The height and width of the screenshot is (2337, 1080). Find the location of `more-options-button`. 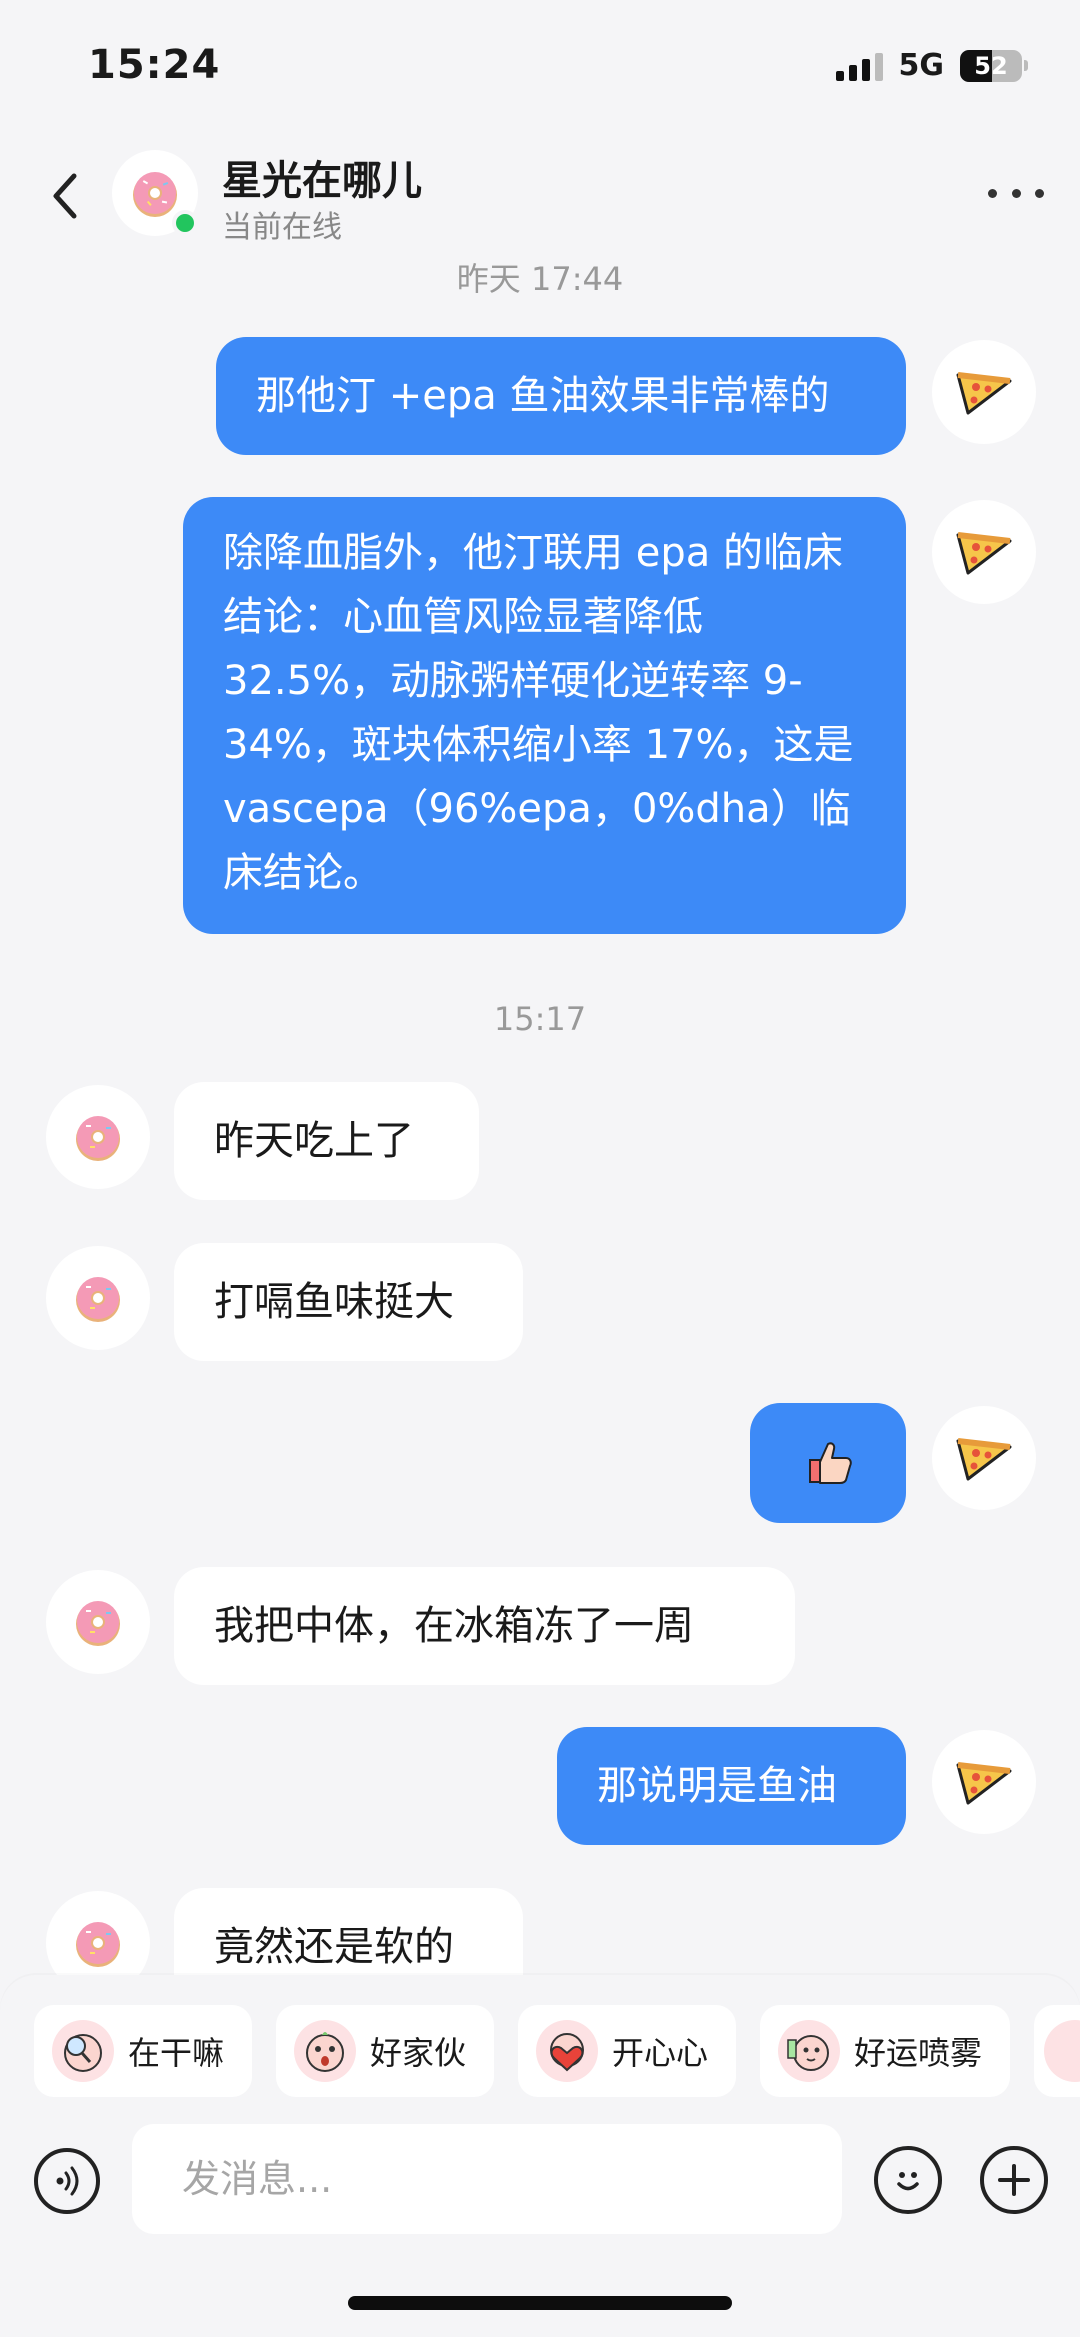

more-options-button is located at coordinates (1016, 193).